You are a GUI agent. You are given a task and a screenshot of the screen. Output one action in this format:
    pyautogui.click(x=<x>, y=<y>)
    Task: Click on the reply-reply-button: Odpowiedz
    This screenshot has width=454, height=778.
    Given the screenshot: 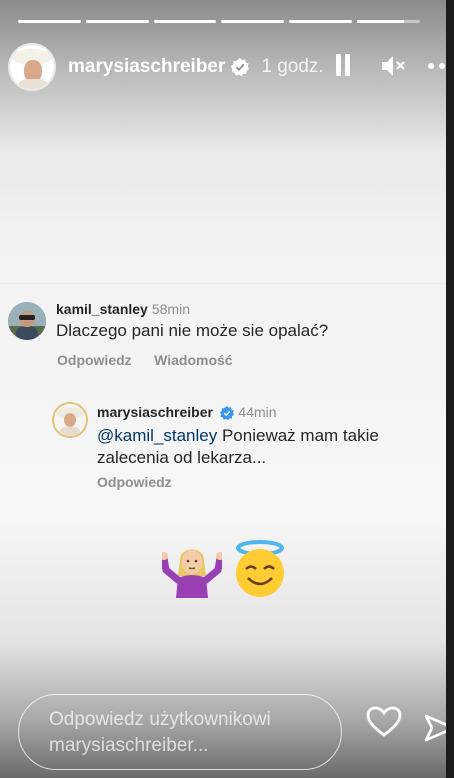 What is the action you would take?
    pyautogui.click(x=134, y=482)
    